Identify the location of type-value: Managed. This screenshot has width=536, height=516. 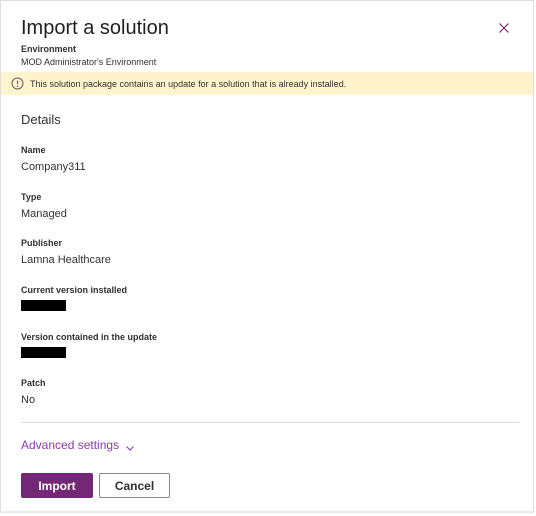
(44, 214).